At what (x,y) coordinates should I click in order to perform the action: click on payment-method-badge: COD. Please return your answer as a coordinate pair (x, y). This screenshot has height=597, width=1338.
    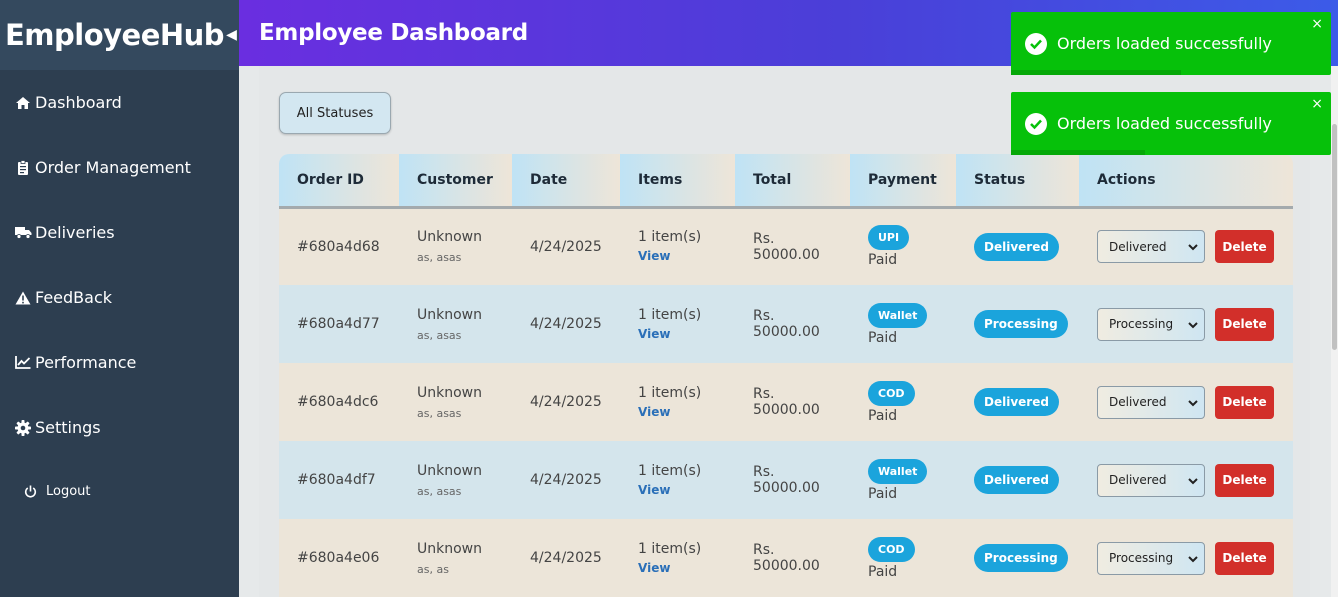
    Looking at the image, I should click on (891, 549).